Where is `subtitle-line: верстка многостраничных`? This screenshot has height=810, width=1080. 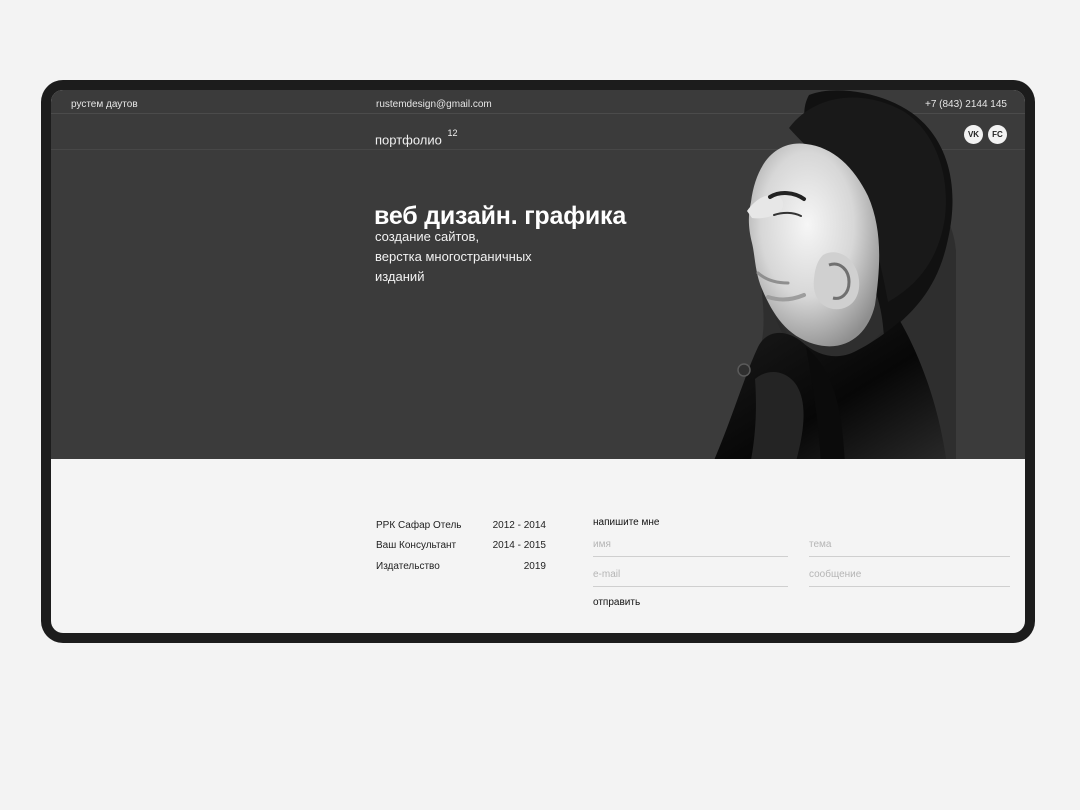 subtitle-line: верстка многостраничных is located at coordinates (453, 256).